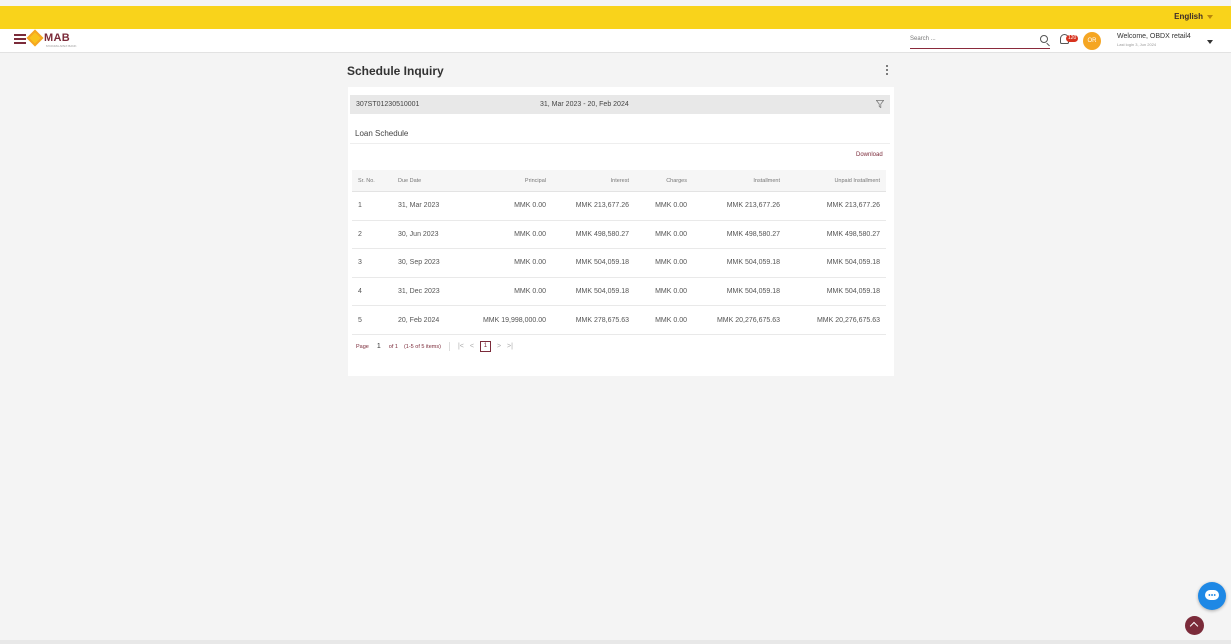 The image size is (1231, 644). What do you see at coordinates (836, 181) in the screenshot?
I see `column-header: Unpaid Installment` at bounding box center [836, 181].